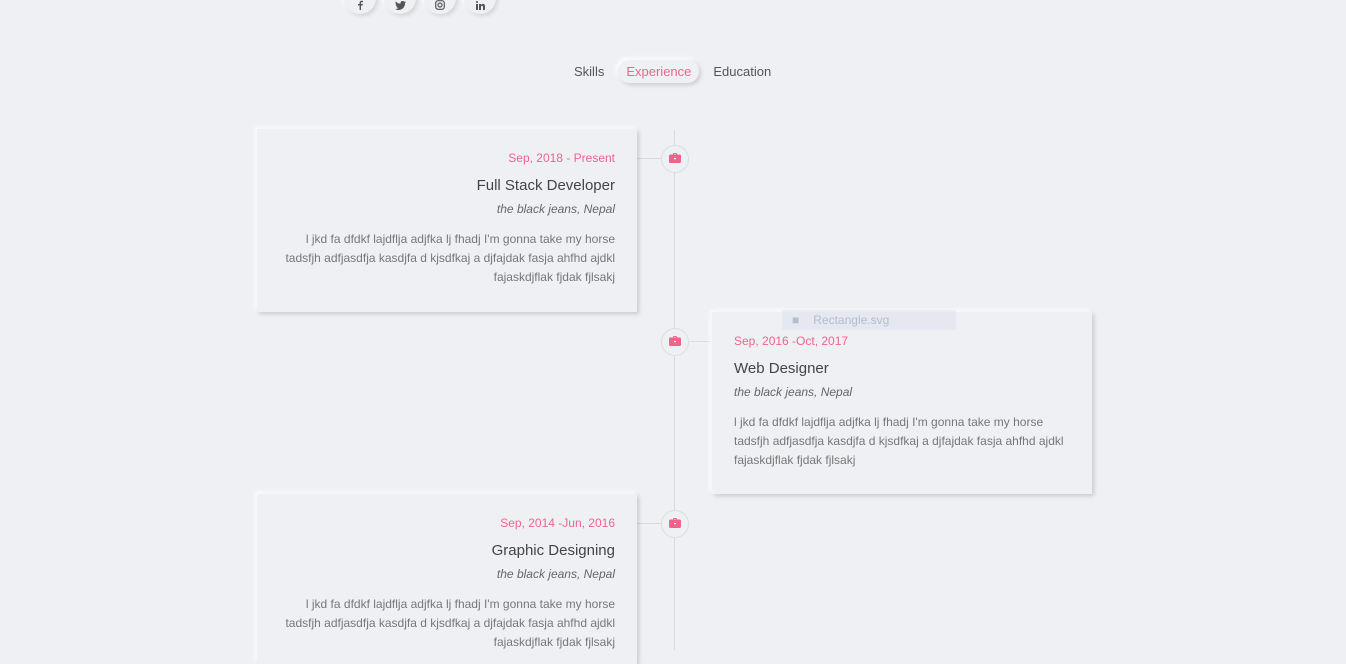 The height and width of the screenshot is (664, 1346). I want to click on twitter-button, so click(400, 7).